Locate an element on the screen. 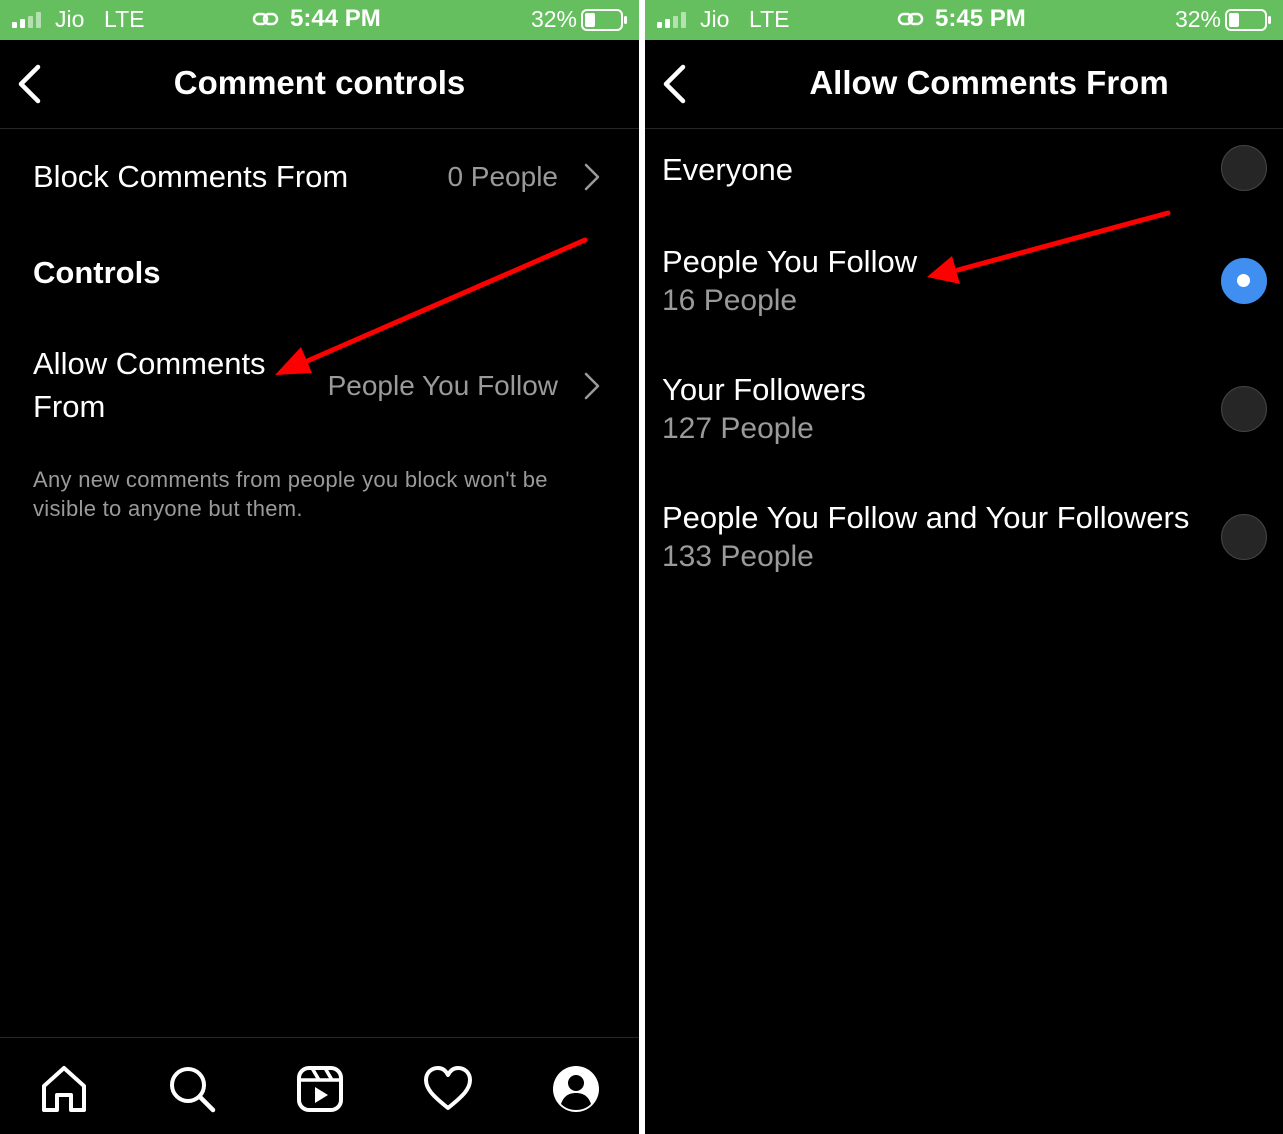 The image size is (1283, 1134). nav-bar: Comment controls is located at coordinates (319, 84).